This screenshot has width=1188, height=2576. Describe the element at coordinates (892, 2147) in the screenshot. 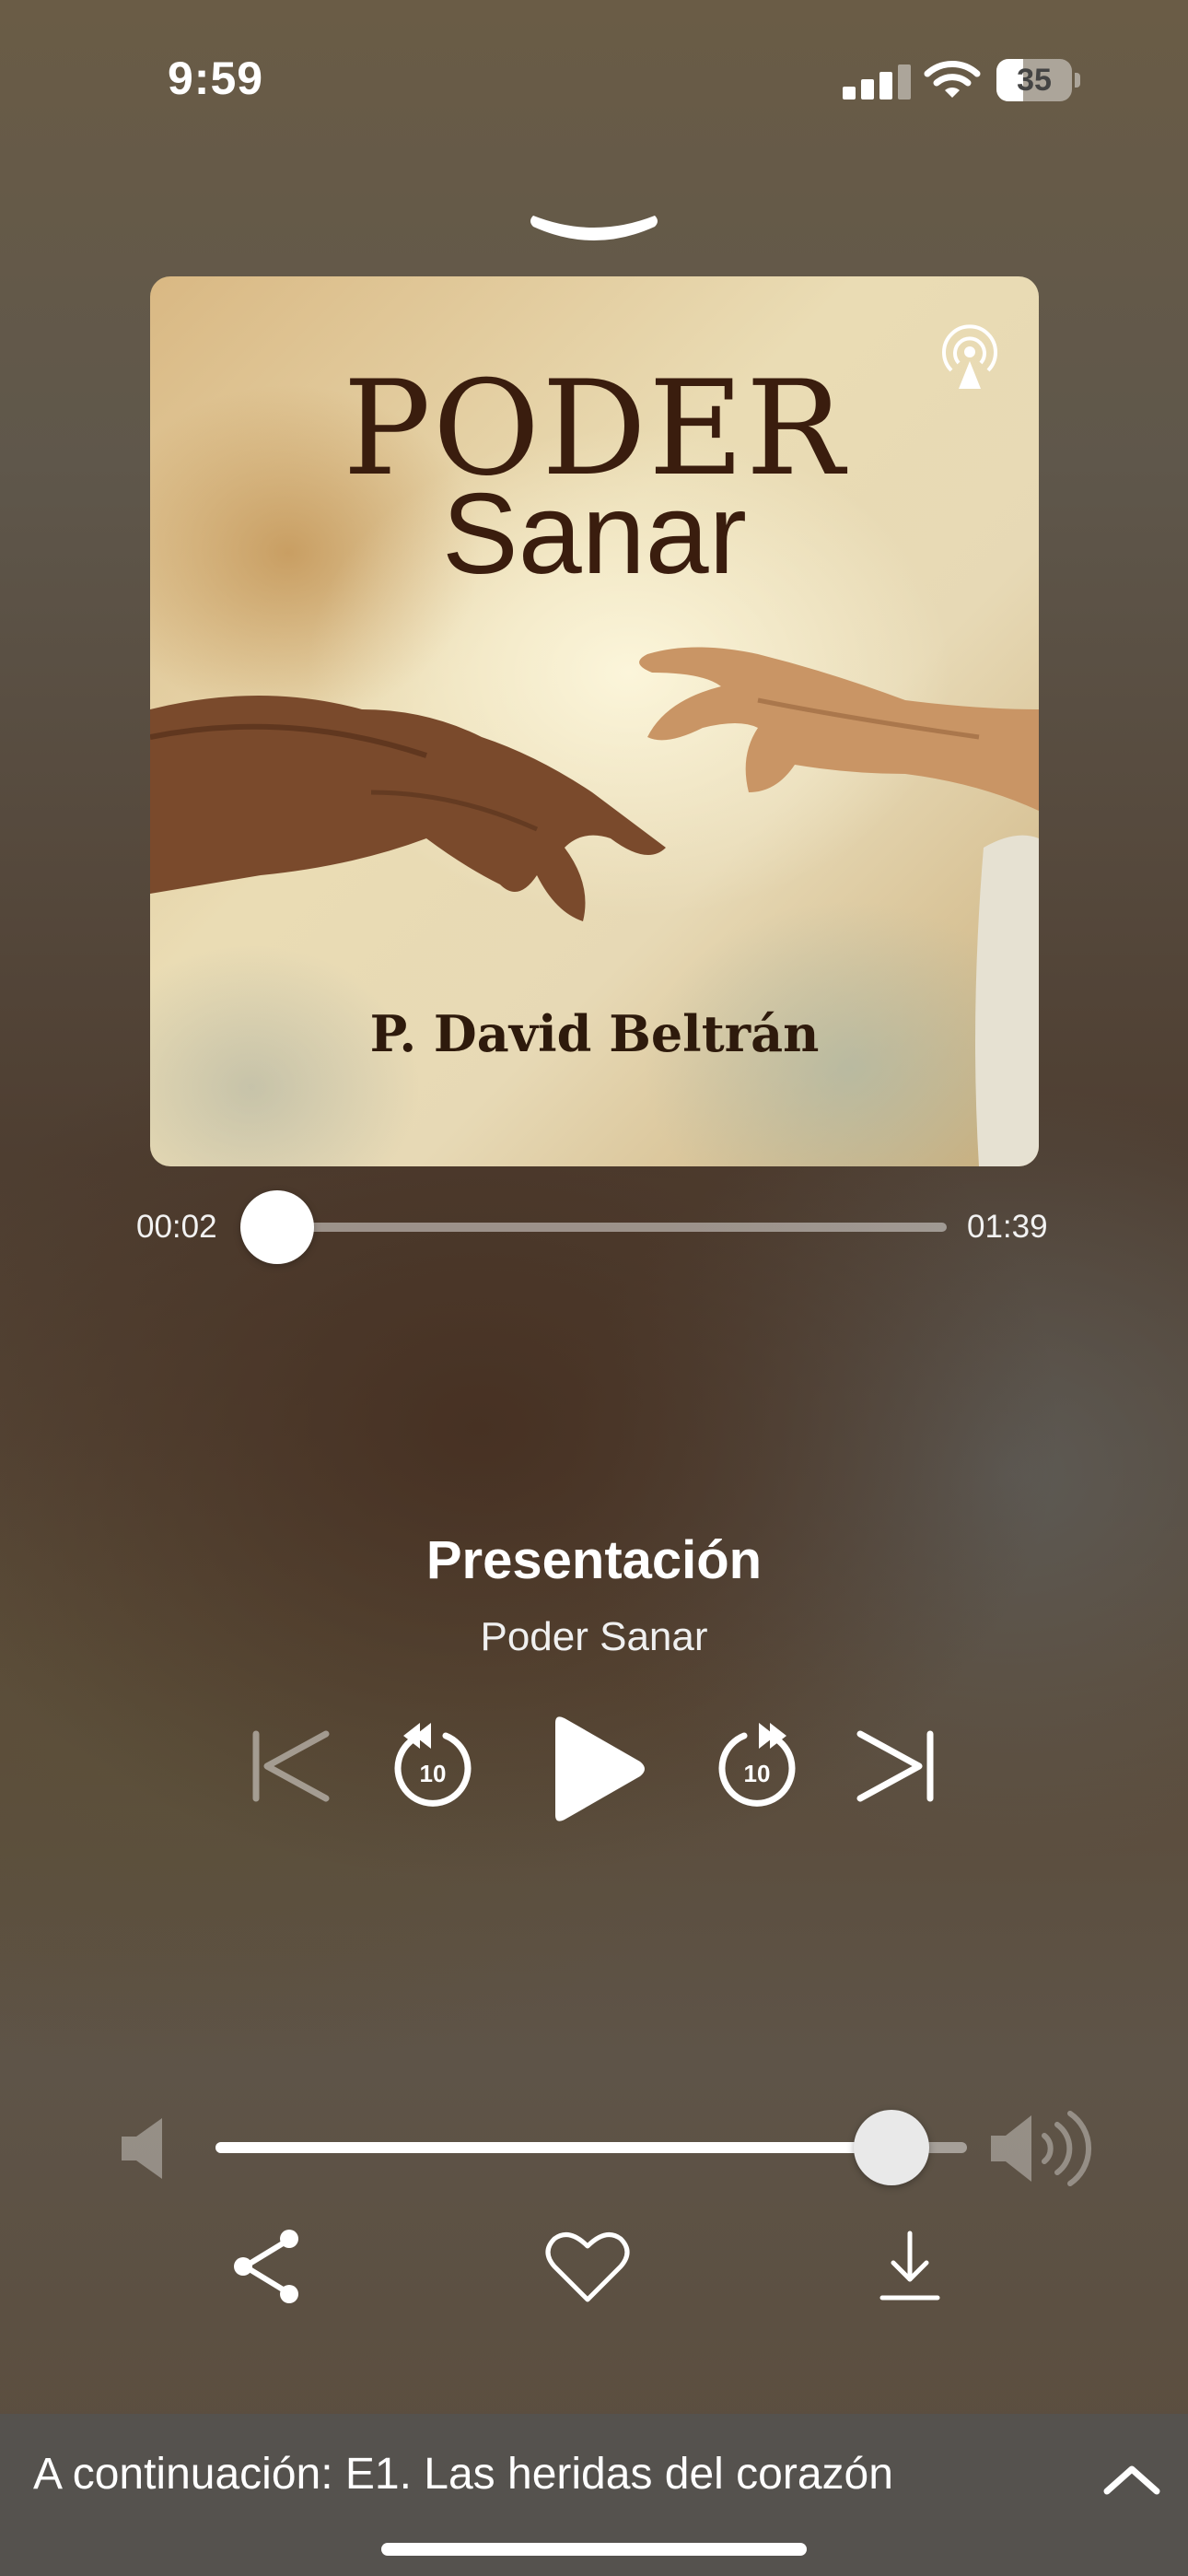

I see `volume-thumb` at that location.